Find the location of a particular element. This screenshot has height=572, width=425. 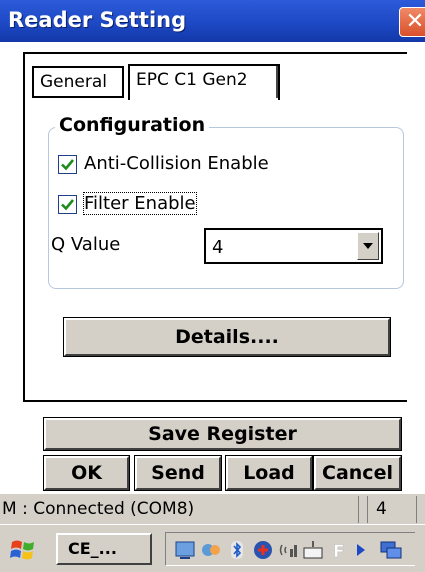

q-value-selected: 4 is located at coordinates (218, 247).